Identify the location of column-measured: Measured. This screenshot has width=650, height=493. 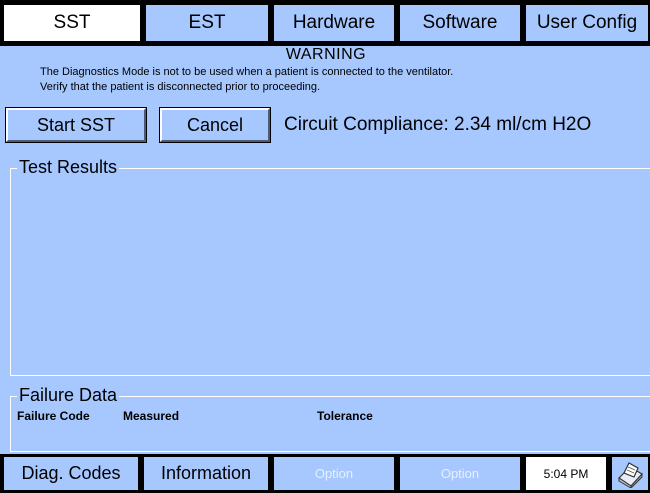
(151, 416).